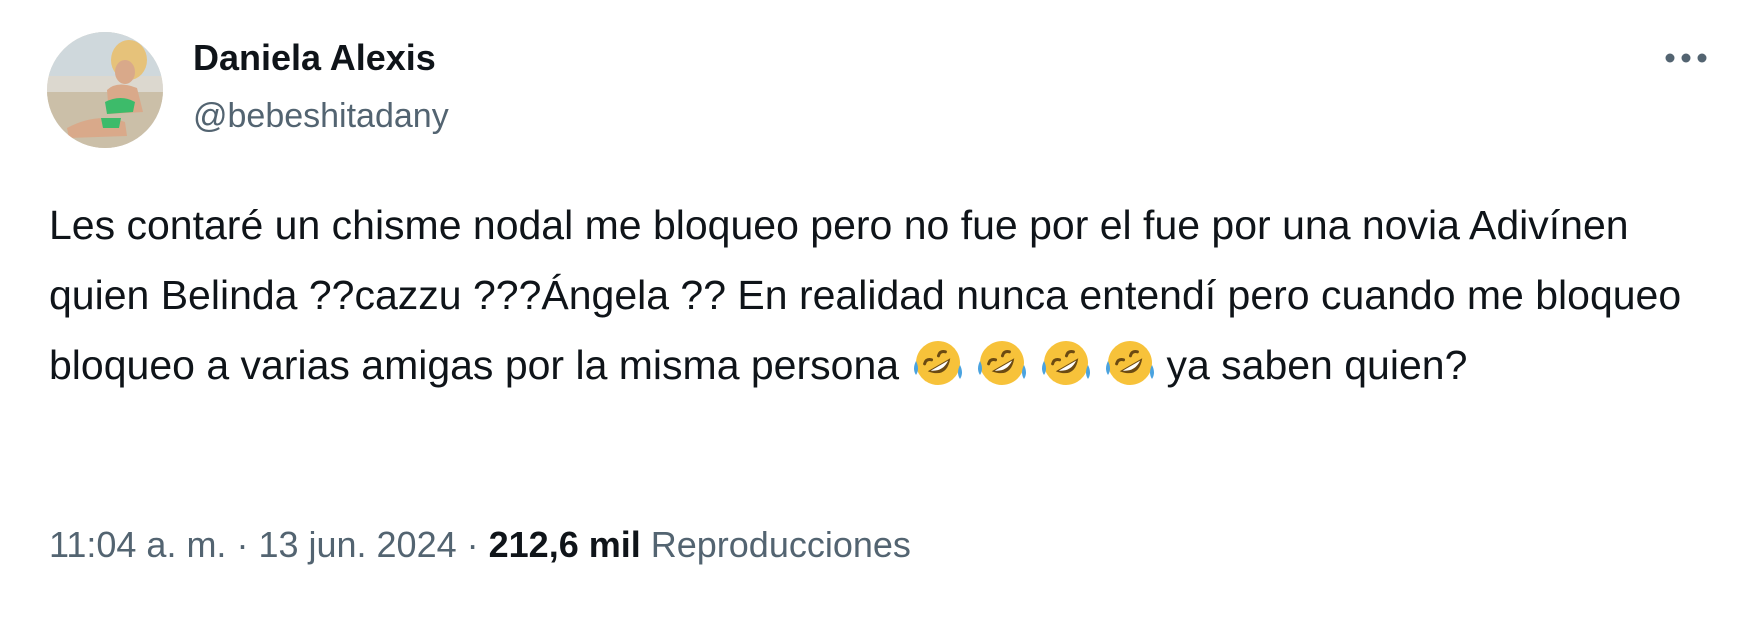 This screenshot has width=1746, height=620. What do you see at coordinates (357, 544) in the screenshot?
I see `tweet-date: 13 jun. 2024` at bounding box center [357, 544].